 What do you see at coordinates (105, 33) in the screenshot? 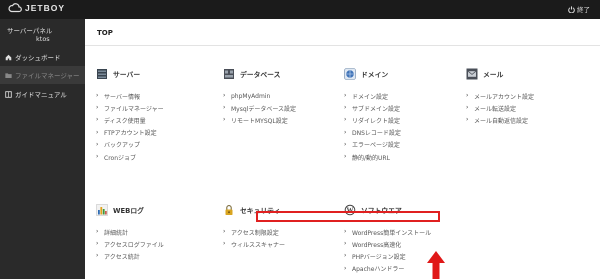
I see `page-title: TOP` at bounding box center [105, 33].